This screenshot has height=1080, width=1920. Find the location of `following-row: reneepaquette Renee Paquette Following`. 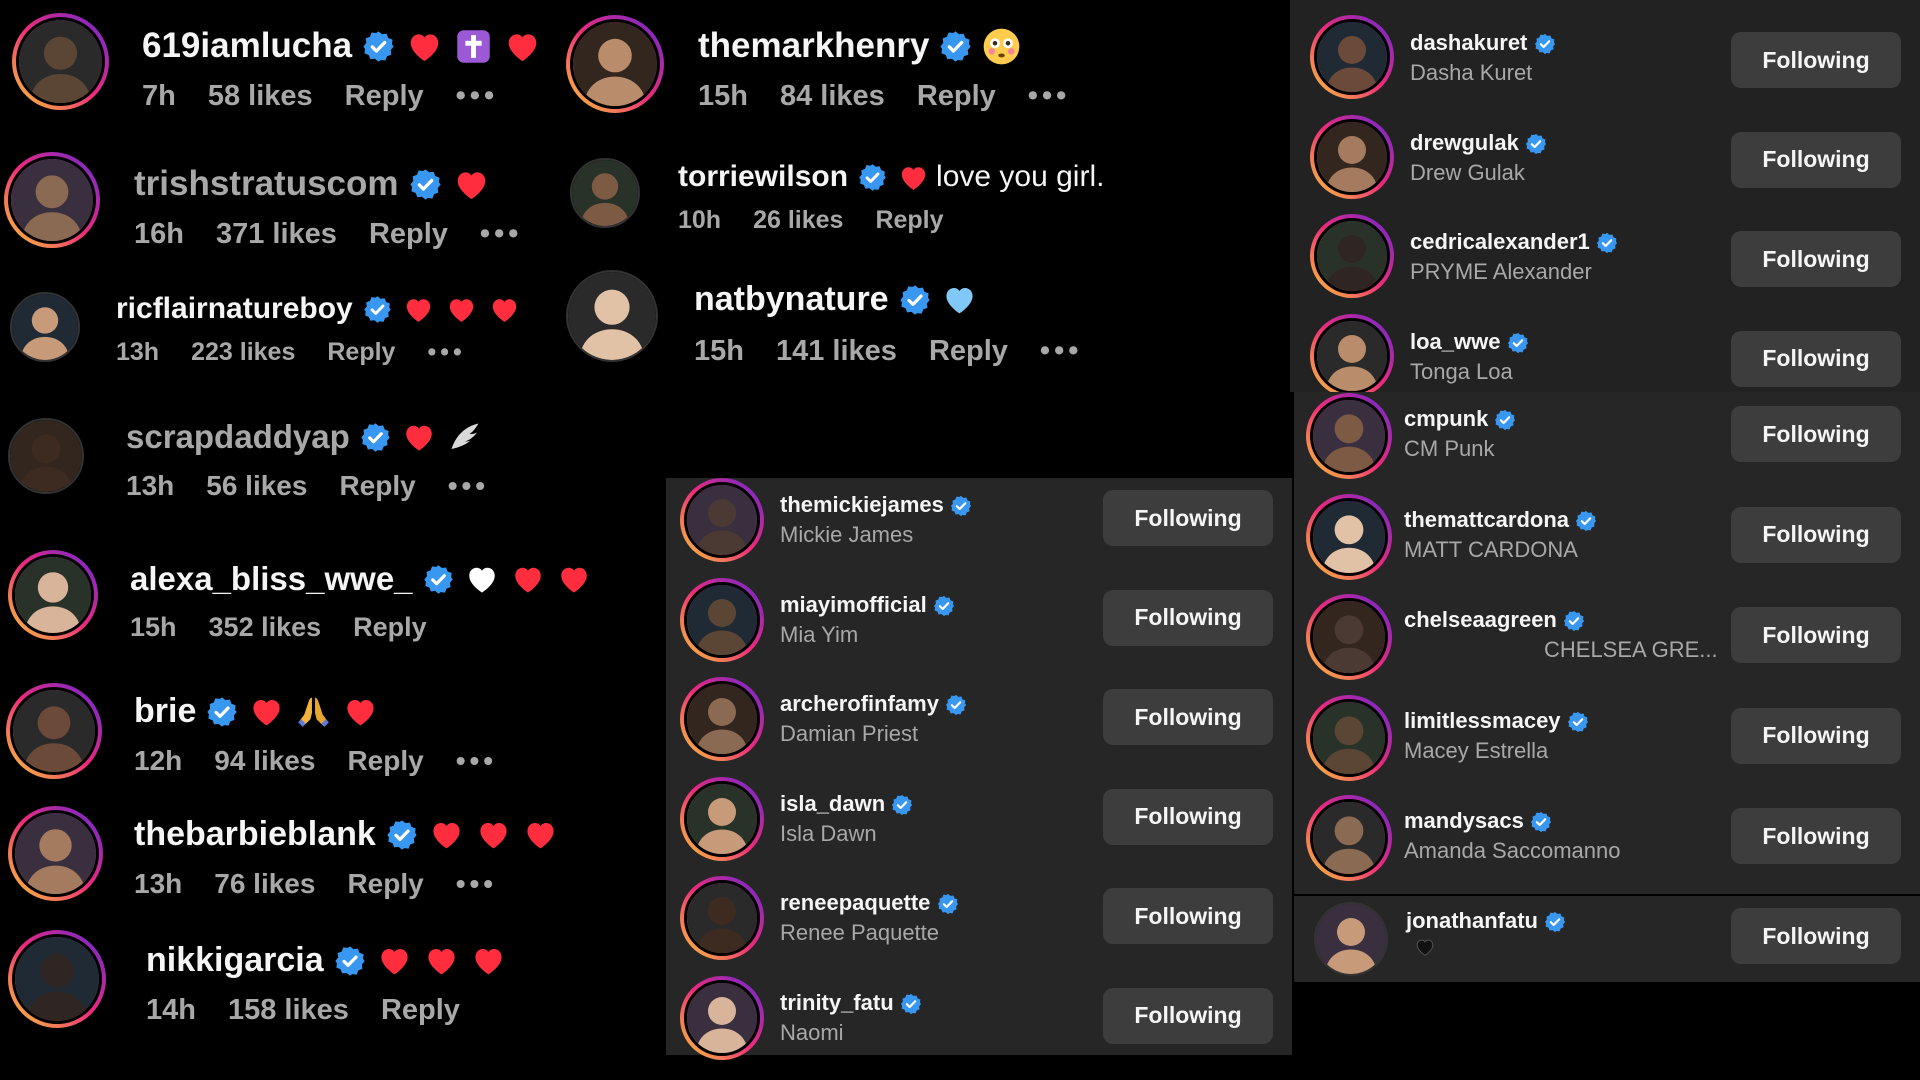

following-row: reneepaquette Renee Paquette Following is located at coordinates (979, 926).